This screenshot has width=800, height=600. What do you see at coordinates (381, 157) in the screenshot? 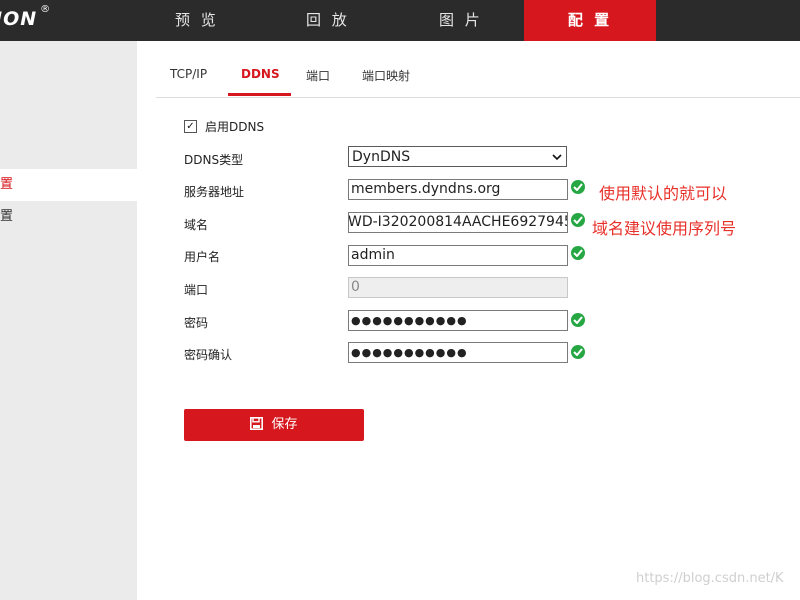
I see `ddns-type-value: DynDNS` at bounding box center [381, 157].